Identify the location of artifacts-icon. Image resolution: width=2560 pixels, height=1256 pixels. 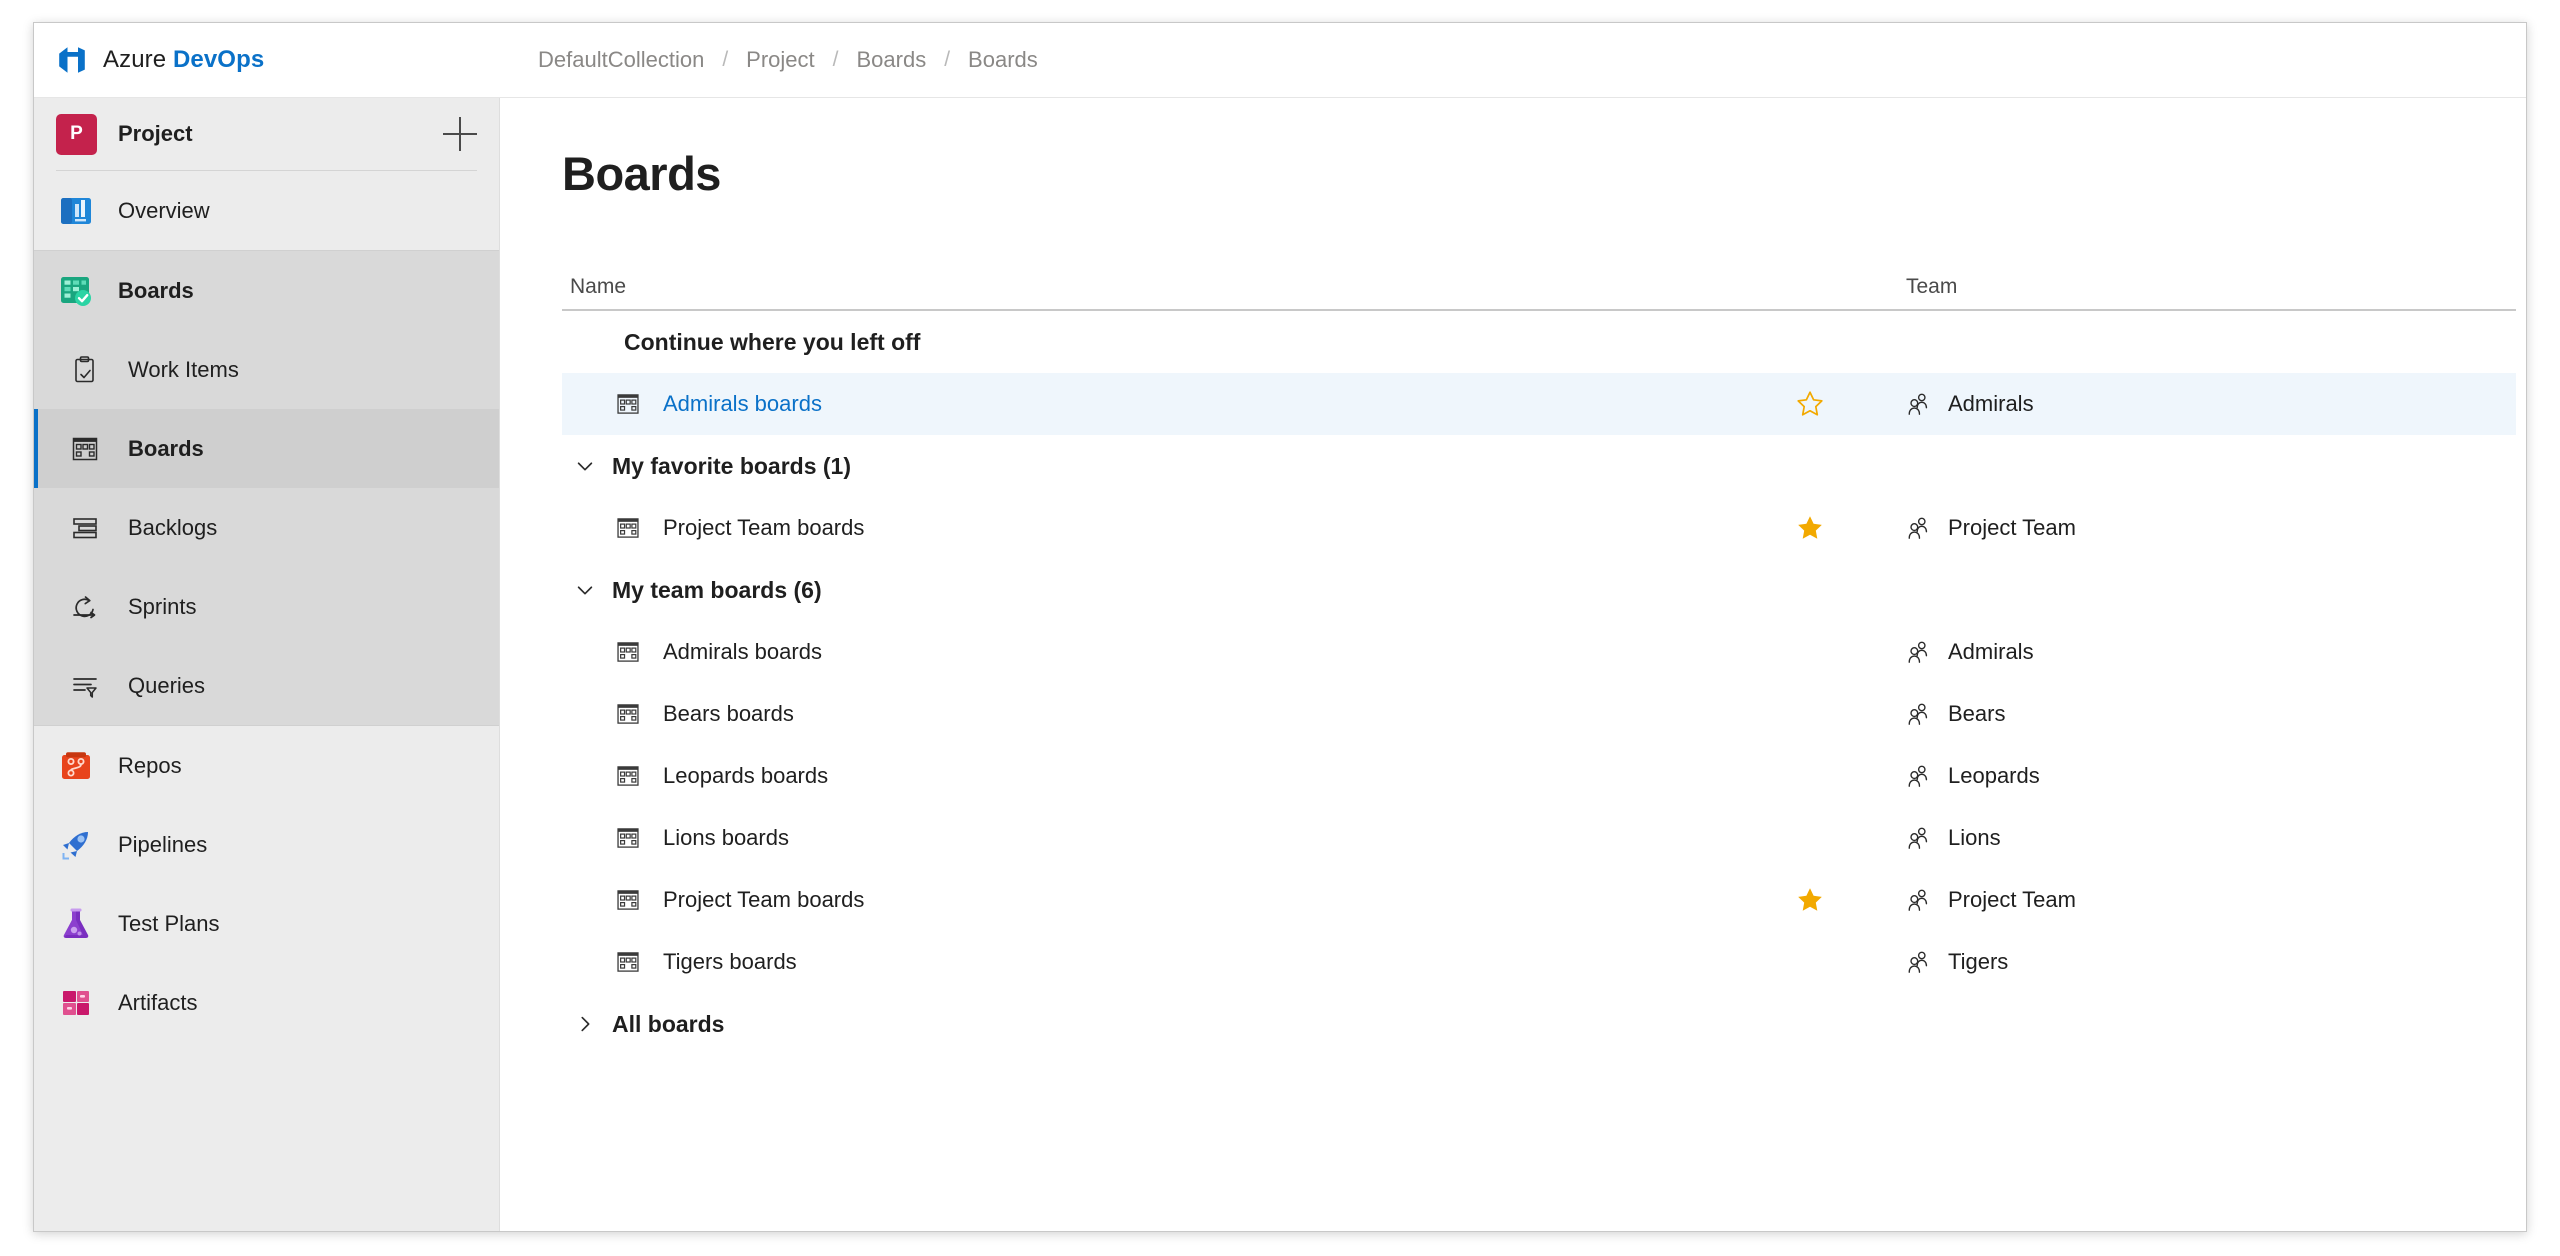
(76, 1003).